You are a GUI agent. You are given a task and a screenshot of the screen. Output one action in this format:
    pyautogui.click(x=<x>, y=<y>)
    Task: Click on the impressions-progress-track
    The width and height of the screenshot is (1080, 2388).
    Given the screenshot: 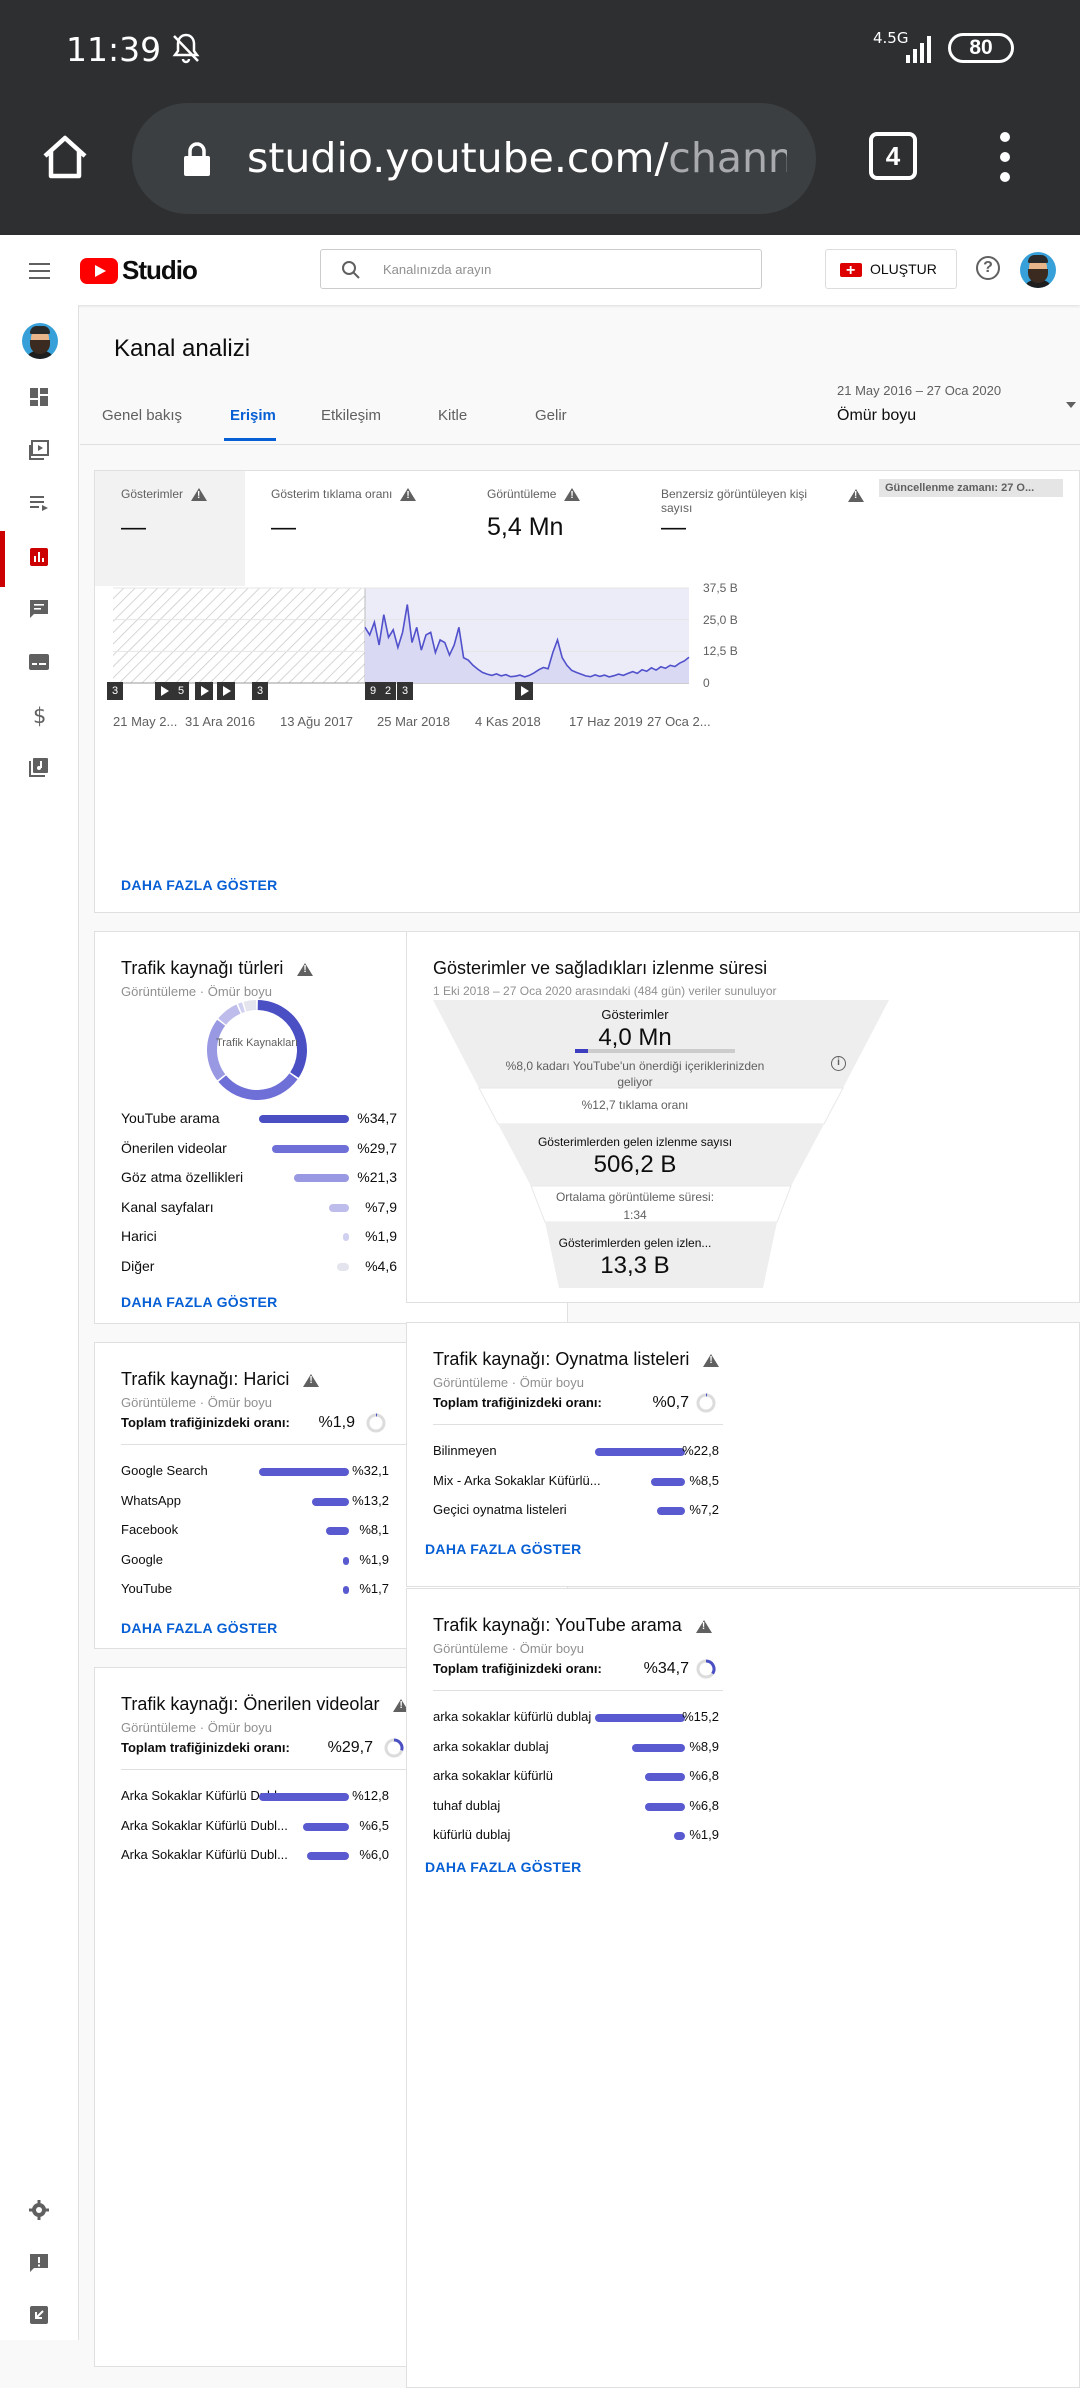 What is the action you would take?
    pyautogui.click(x=655, y=1051)
    